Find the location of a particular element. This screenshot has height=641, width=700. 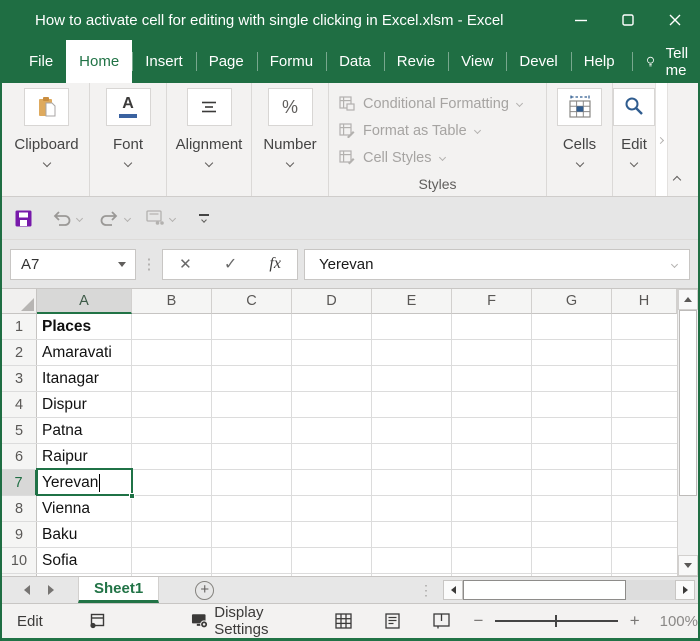

tab-page-layout: Page is located at coordinates (226, 61).